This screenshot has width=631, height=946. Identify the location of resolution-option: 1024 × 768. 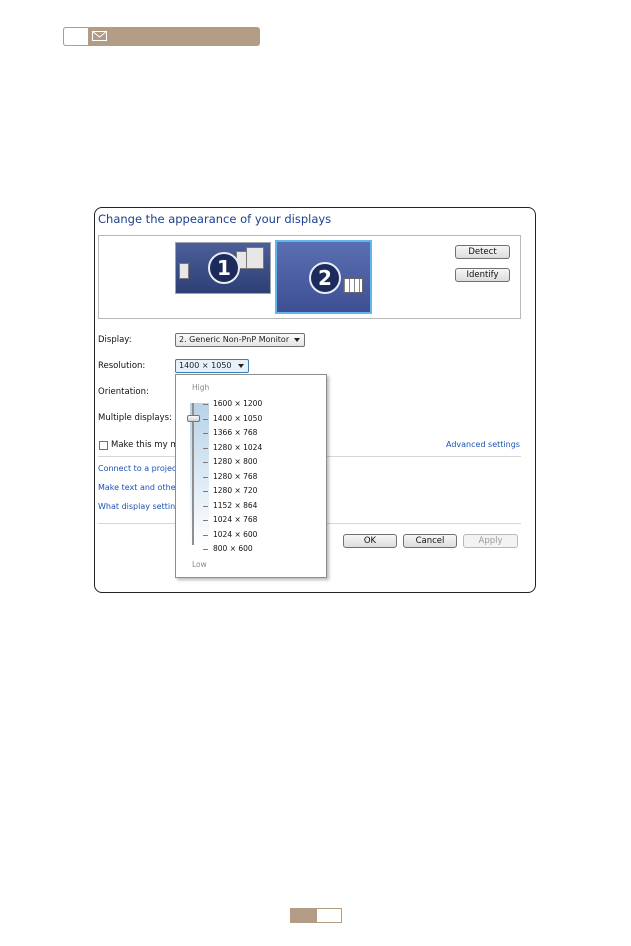
(235, 519).